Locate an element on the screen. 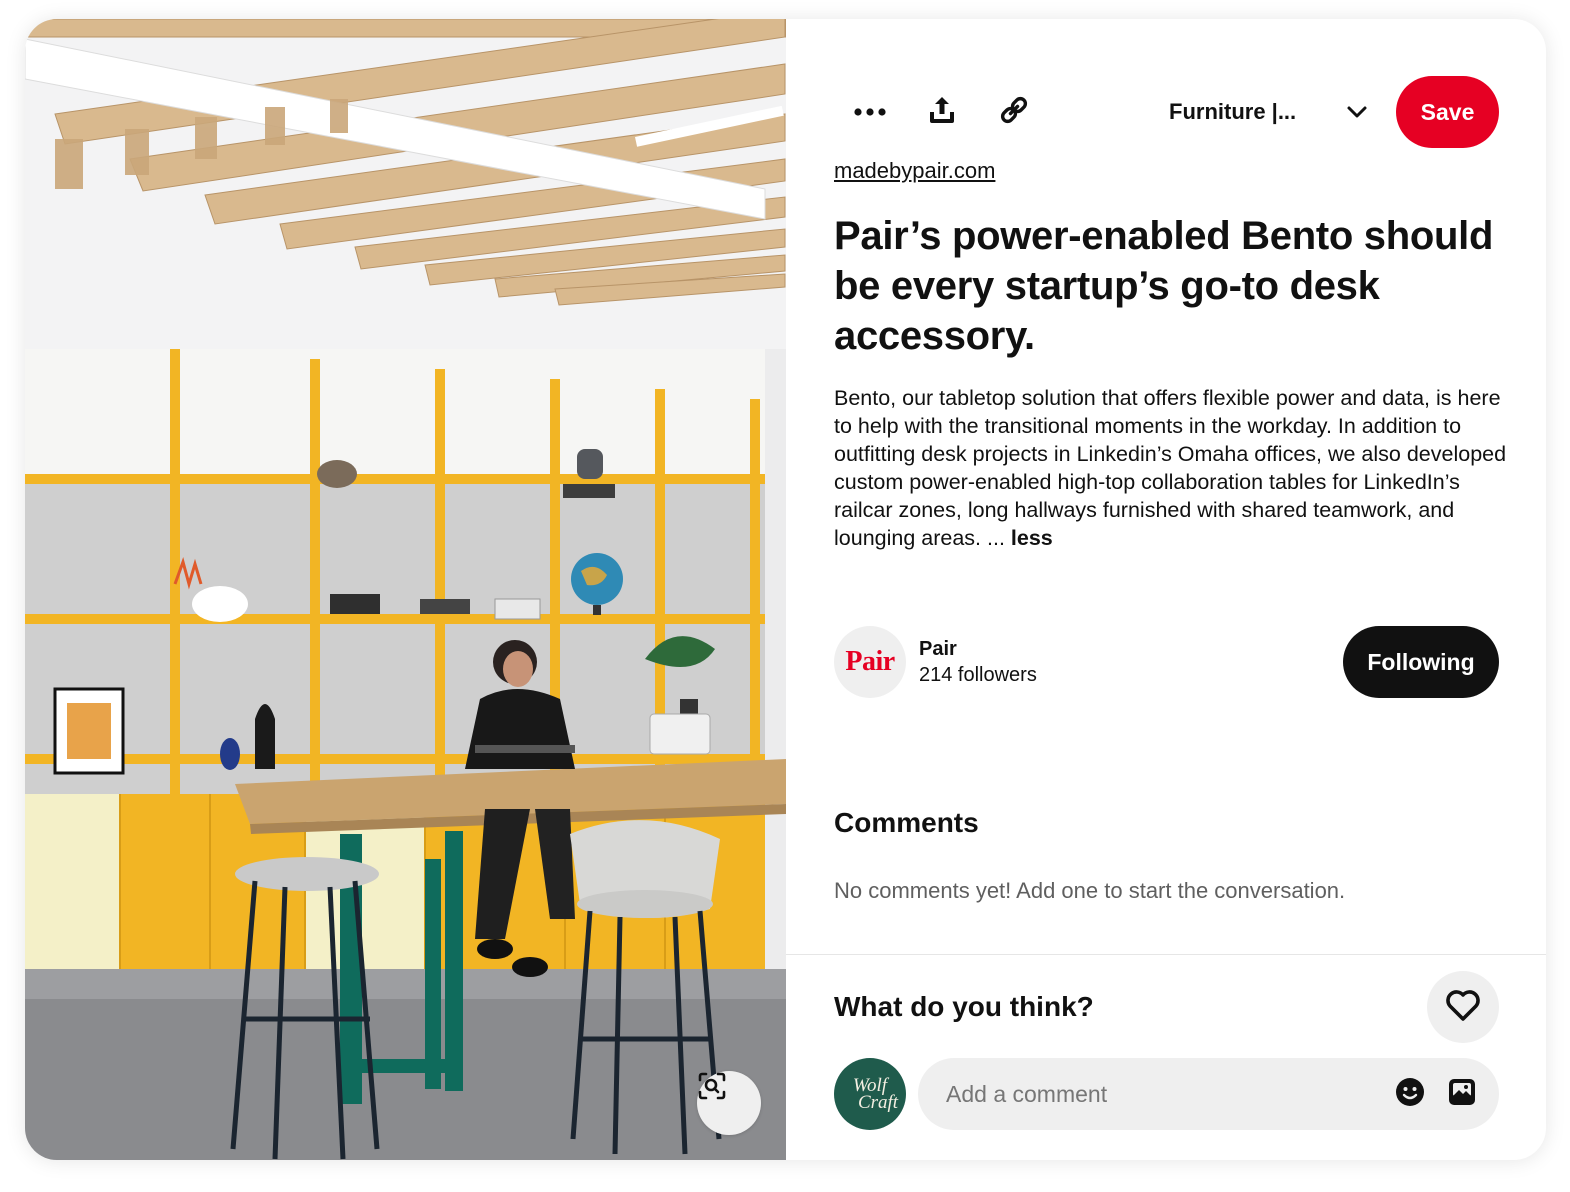 The image size is (1570, 1192). creator-logo-text: Pair is located at coordinates (870, 661).